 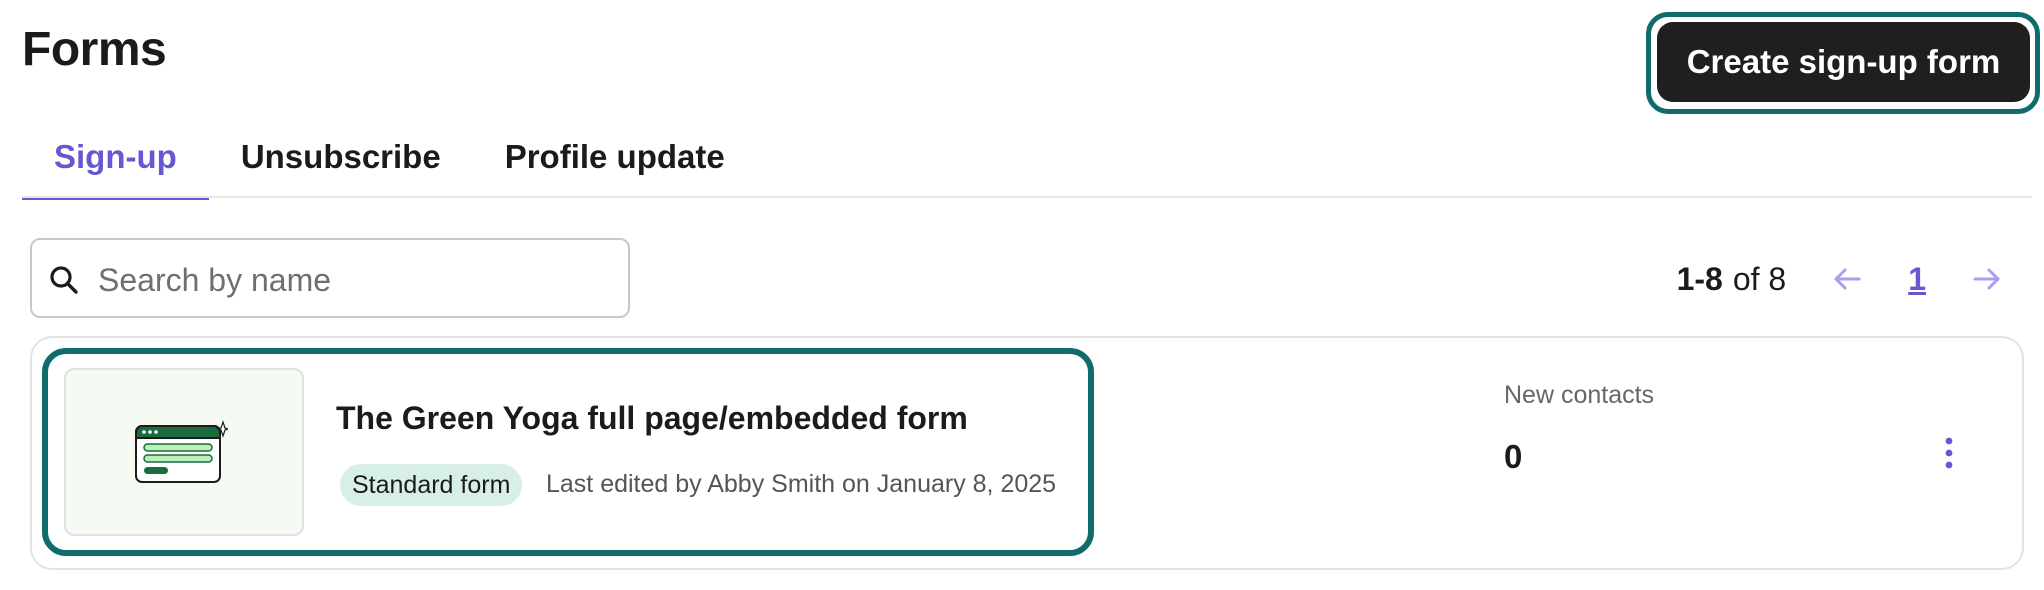 I want to click on new-contacts-value: 0, so click(x=1513, y=456).